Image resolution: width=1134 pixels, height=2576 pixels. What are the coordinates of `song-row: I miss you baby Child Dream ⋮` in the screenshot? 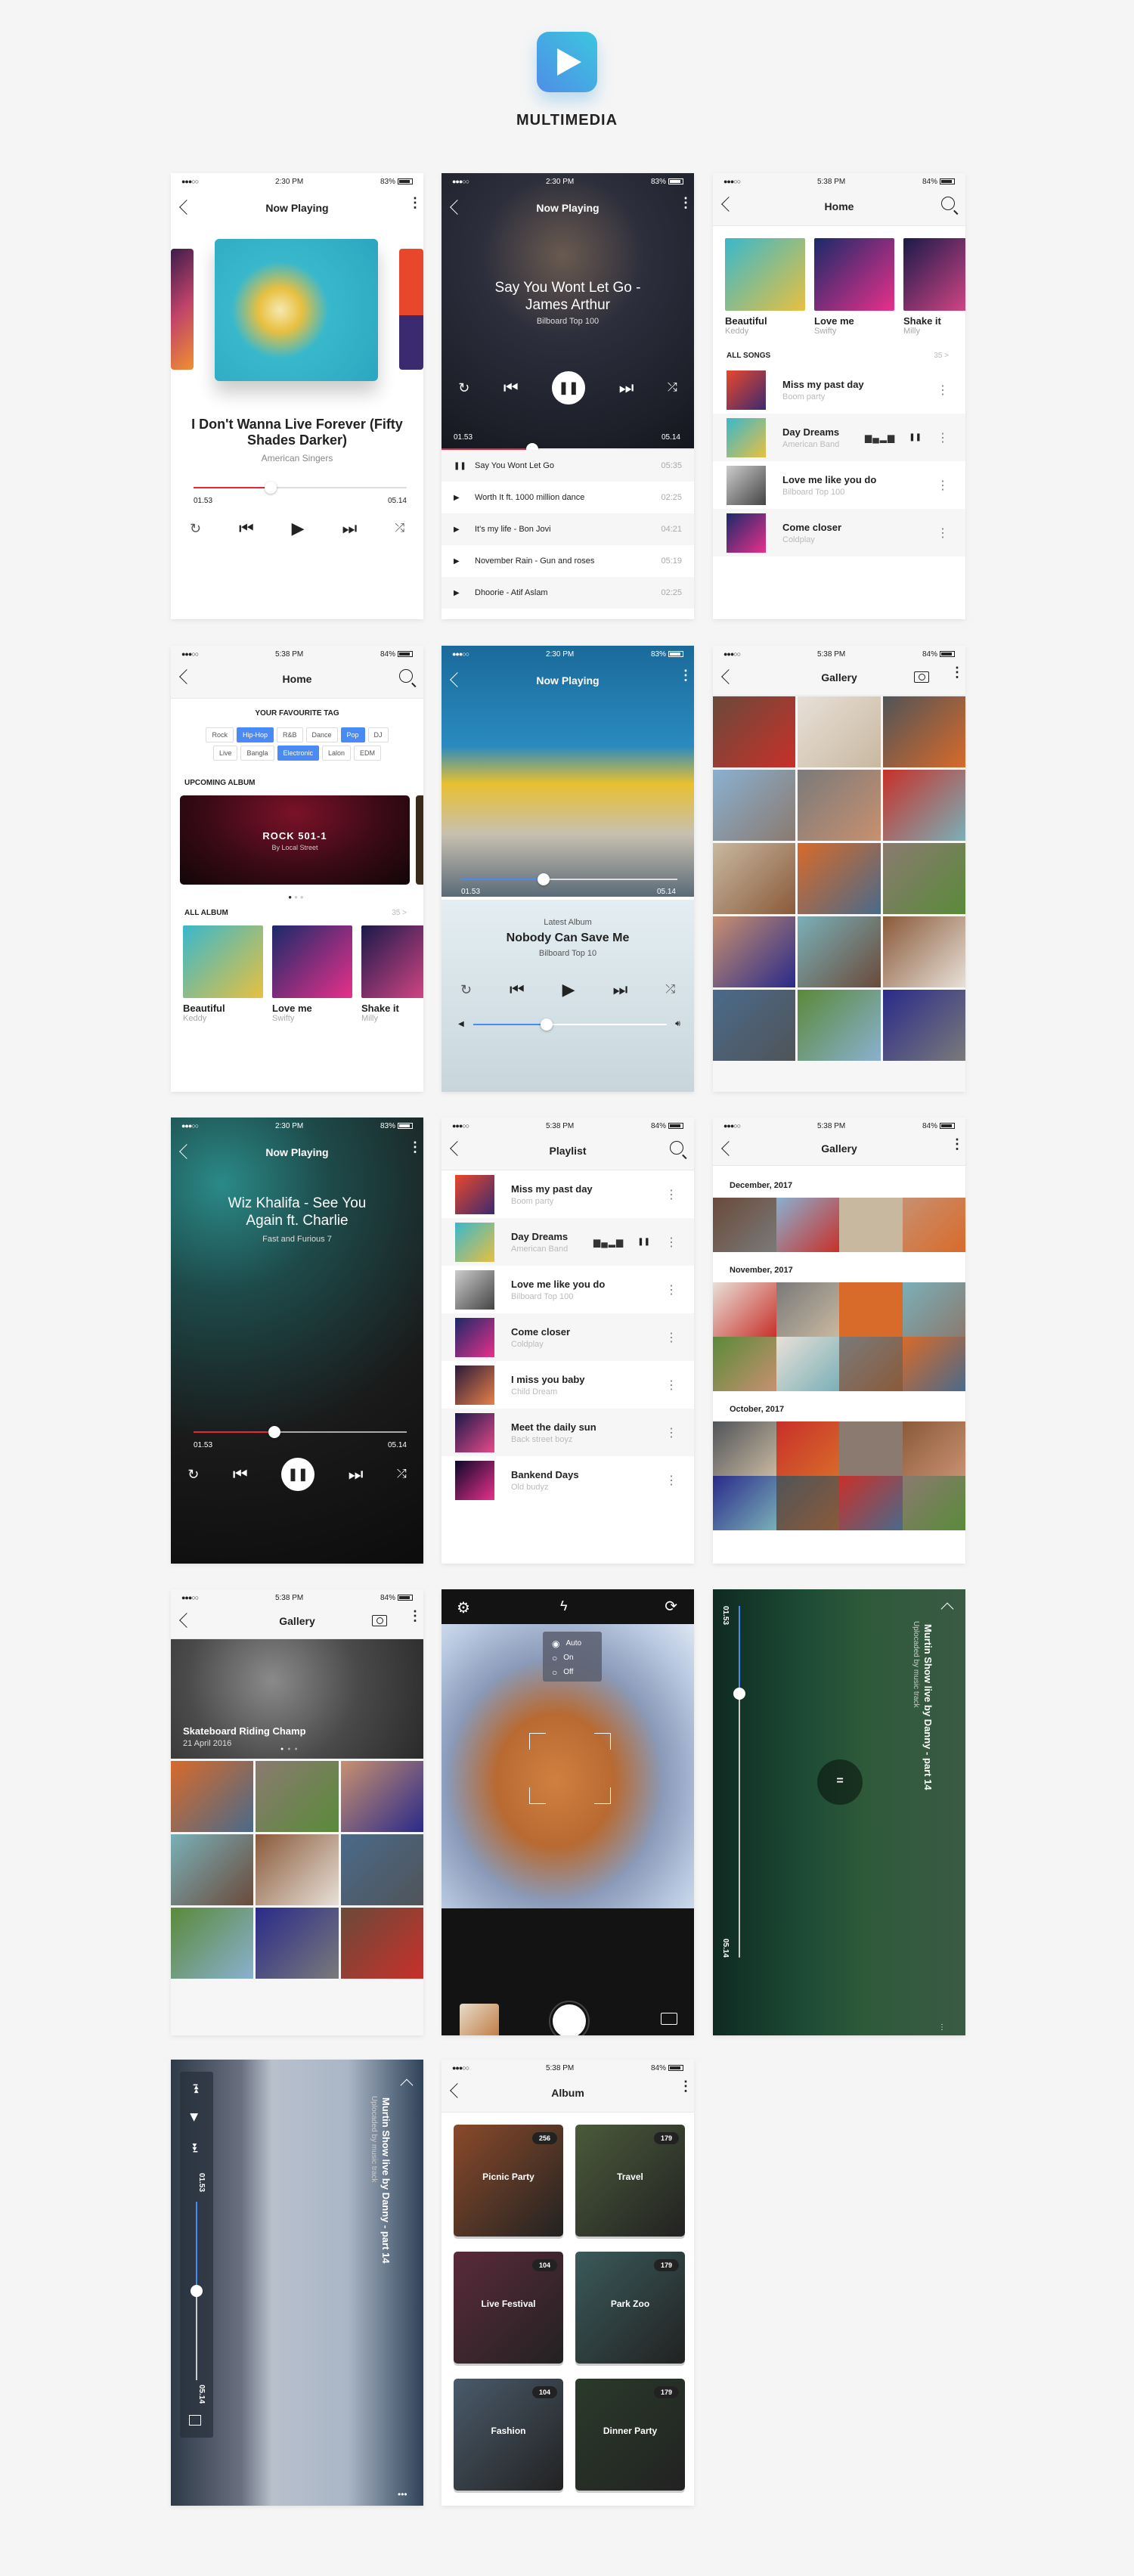 It's located at (568, 1385).